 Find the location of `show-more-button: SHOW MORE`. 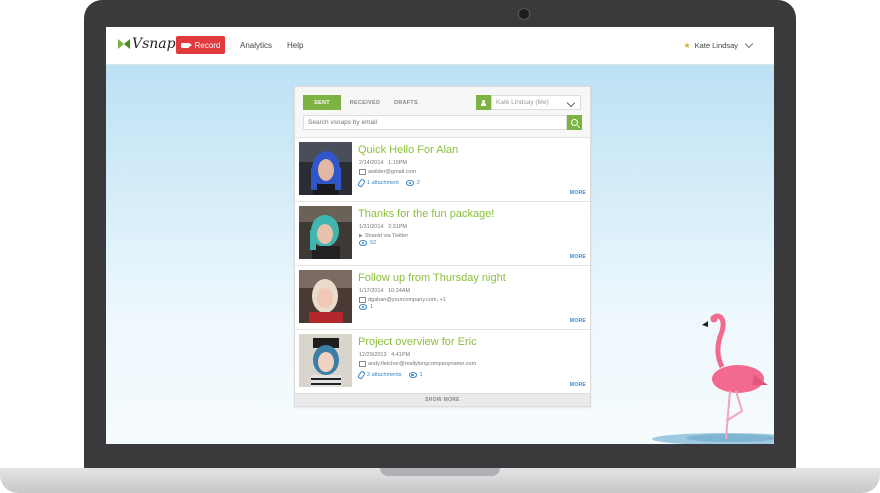

show-more-button: SHOW MORE is located at coordinates (442, 399).